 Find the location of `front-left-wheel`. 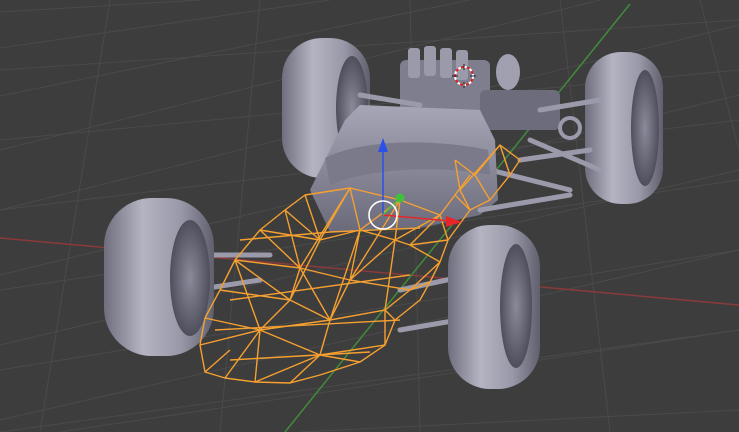

front-left-wheel is located at coordinates (159, 277).